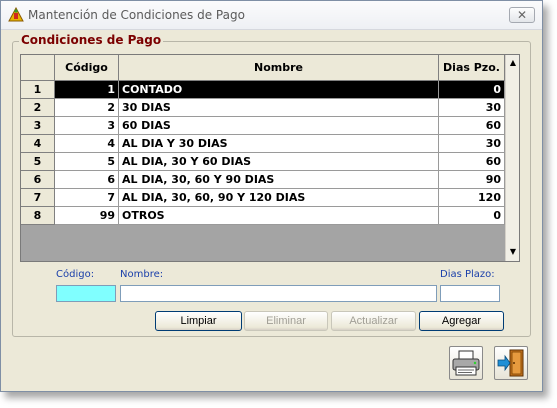  What do you see at coordinates (522, 15) in the screenshot?
I see `close-button: ✕` at bounding box center [522, 15].